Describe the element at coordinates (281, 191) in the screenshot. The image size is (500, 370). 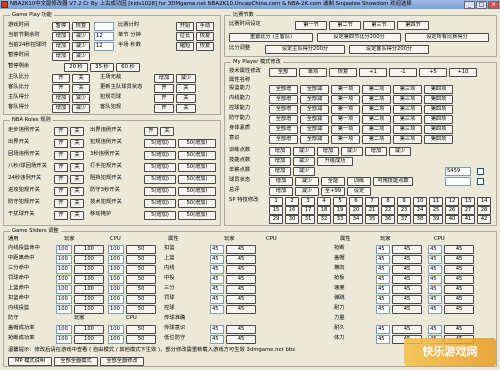
I see `mp-rating-button: 增加` at that location.